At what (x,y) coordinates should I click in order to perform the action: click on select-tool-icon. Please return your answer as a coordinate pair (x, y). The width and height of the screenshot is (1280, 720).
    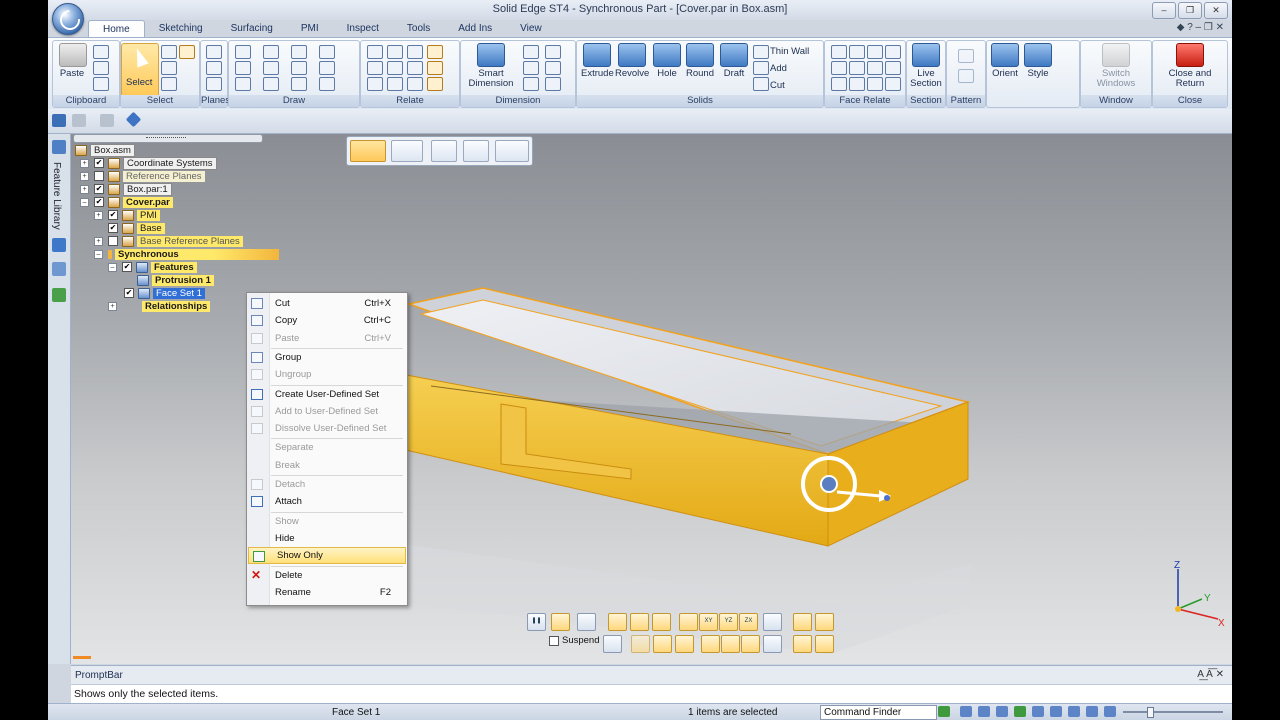
    Looking at the image, I should click on (368, 151).